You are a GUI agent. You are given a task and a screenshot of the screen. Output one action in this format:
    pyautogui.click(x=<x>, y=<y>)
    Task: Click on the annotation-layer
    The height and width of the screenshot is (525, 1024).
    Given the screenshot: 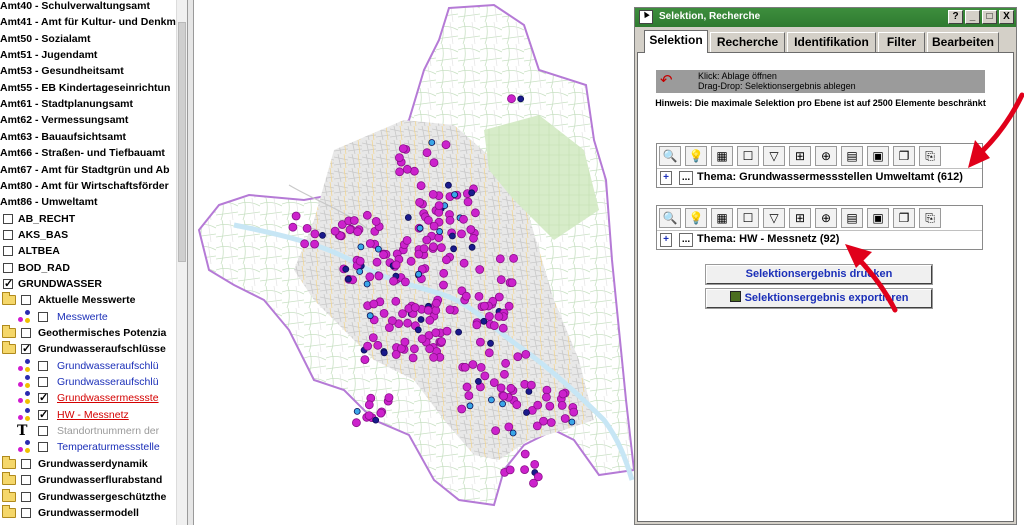 What is the action you would take?
    pyautogui.click(x=934, y=202)
    